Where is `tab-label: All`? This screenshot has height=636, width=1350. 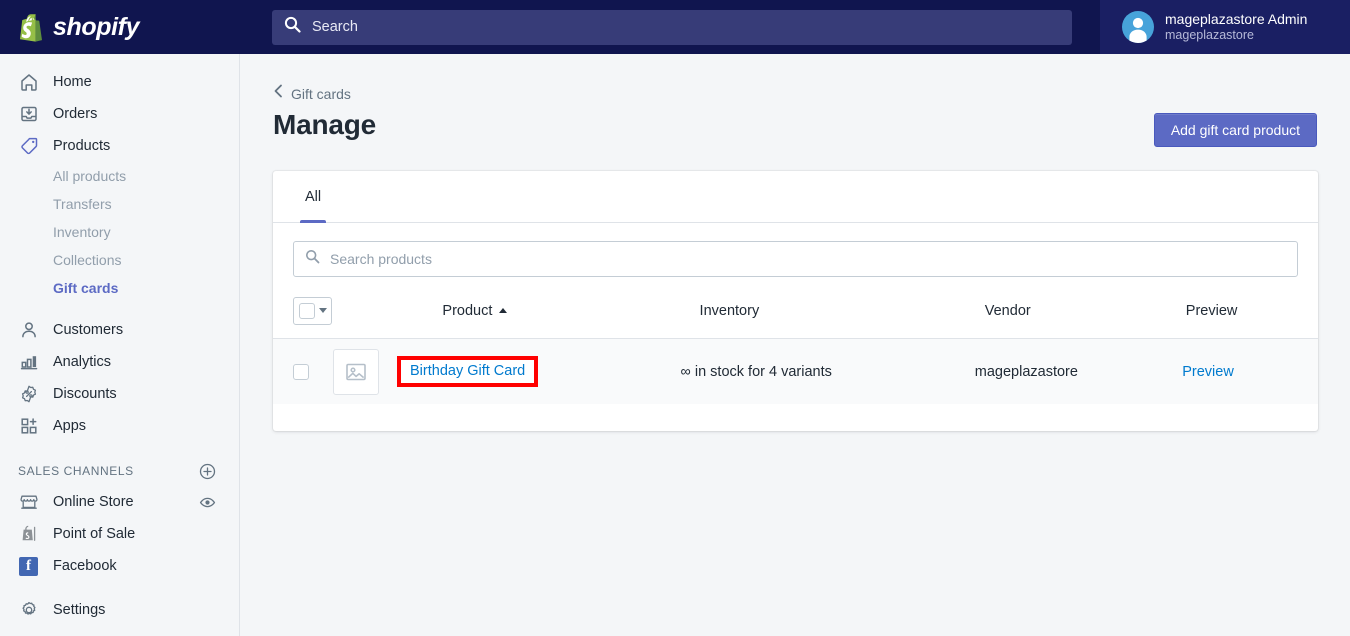 tab-label: All is located at coordinates (313, 196).